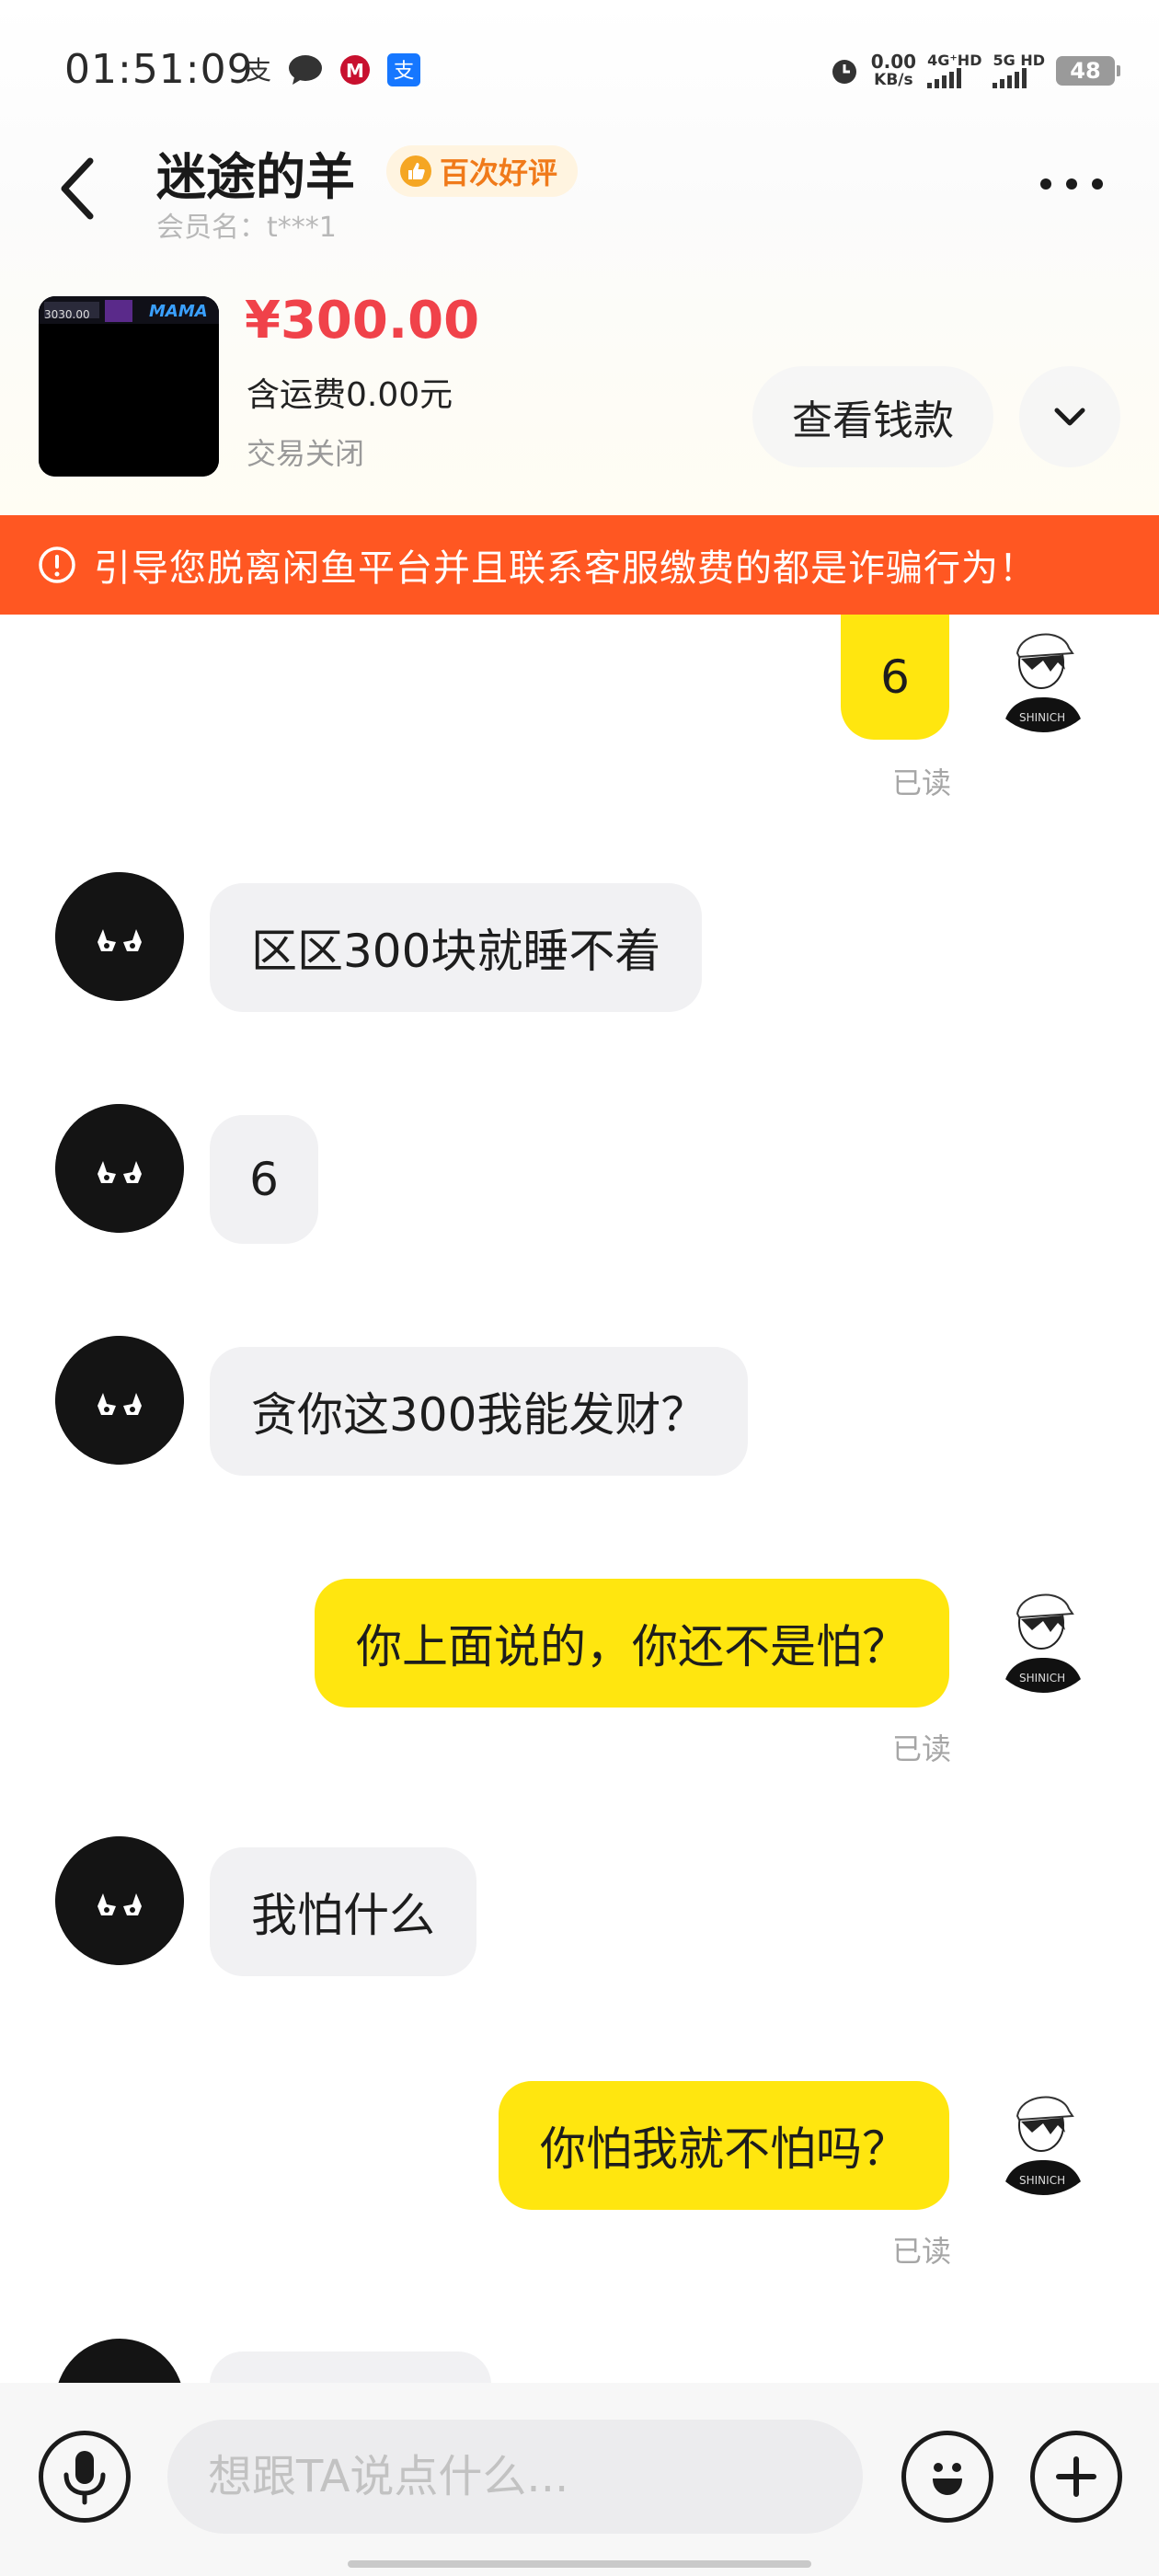  I want to click on trade-status: 交易关闭, so click(306, 453).